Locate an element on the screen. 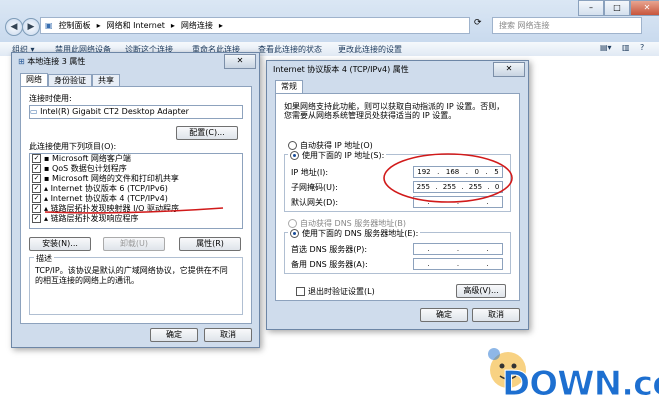  back-button: ◀ is located at coordinates (14, 27).